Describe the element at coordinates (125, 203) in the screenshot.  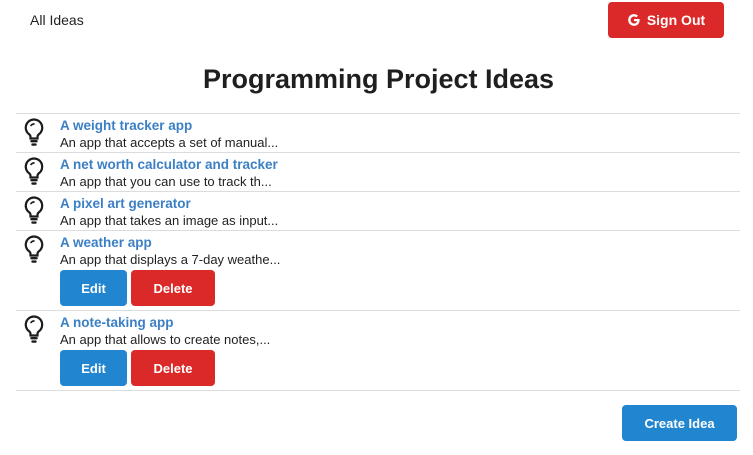
I see `idea-title: A pixel art generator` at that location.